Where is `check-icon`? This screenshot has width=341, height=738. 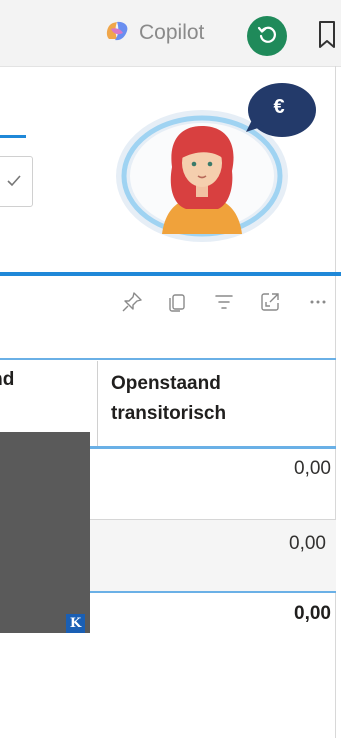 check-icon is located at coordinates (14, 181).